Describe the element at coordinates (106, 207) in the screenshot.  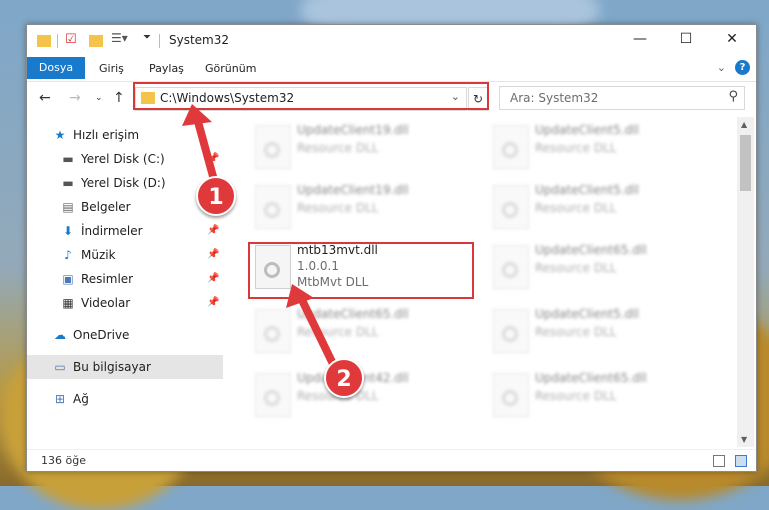
I see `sidebar-item-label: Belgeler` at that location.